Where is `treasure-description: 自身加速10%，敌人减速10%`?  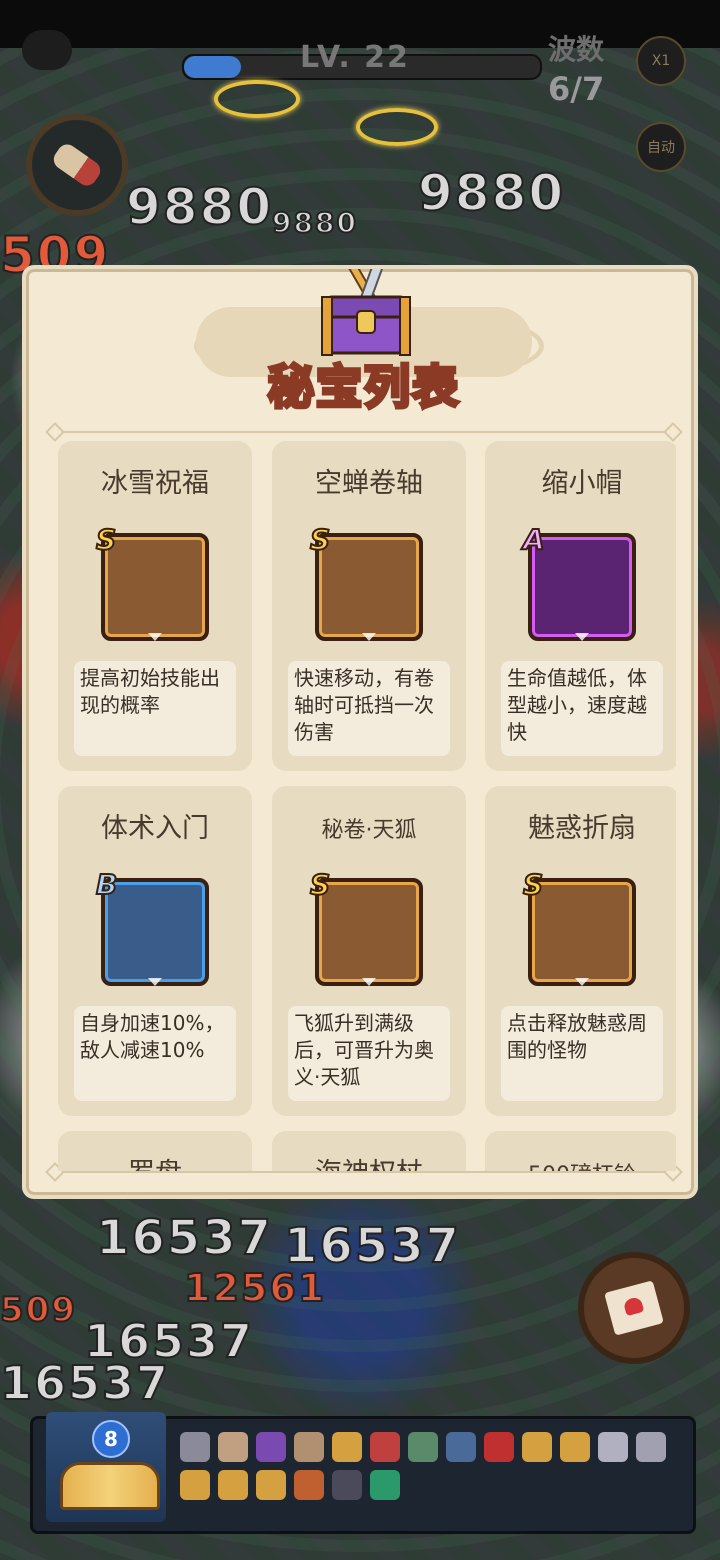 treasure-description: 自身加速10%，敌人减速10% is located at coordinates (155, 1053).